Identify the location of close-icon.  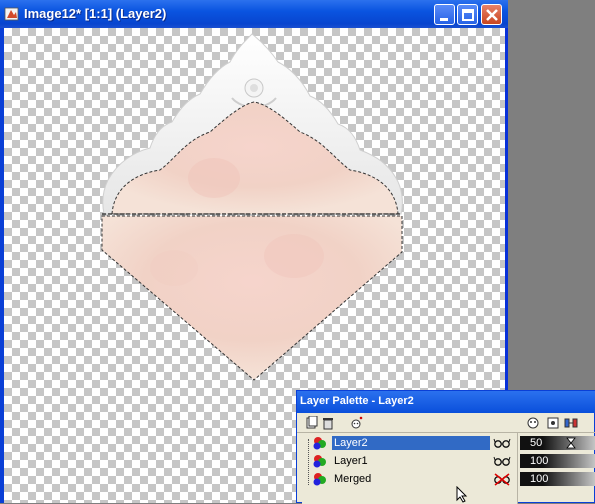
(492, 15).